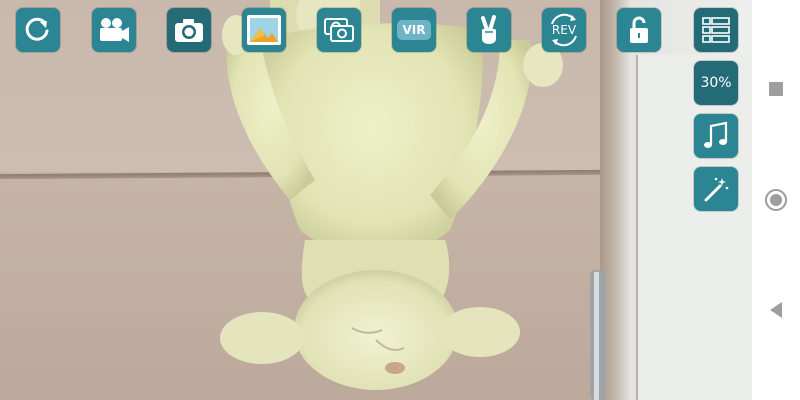 Image resolution: width=800 pixels, height=400 pixels. I want to click on circle-icon, so click(776, 200).